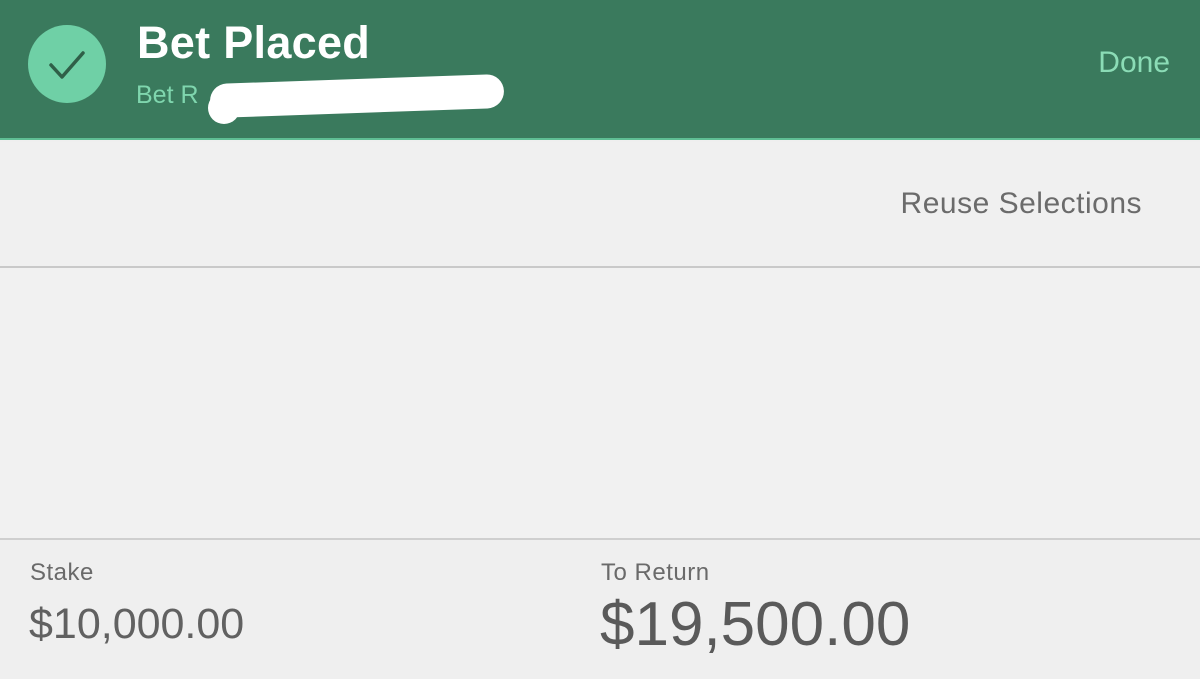 Image resolution: width=1200 pixels, height=679 pixels. Describe the element at coordinates (67, 64) in the screenshot. I see `checkmark-icon` at that location.